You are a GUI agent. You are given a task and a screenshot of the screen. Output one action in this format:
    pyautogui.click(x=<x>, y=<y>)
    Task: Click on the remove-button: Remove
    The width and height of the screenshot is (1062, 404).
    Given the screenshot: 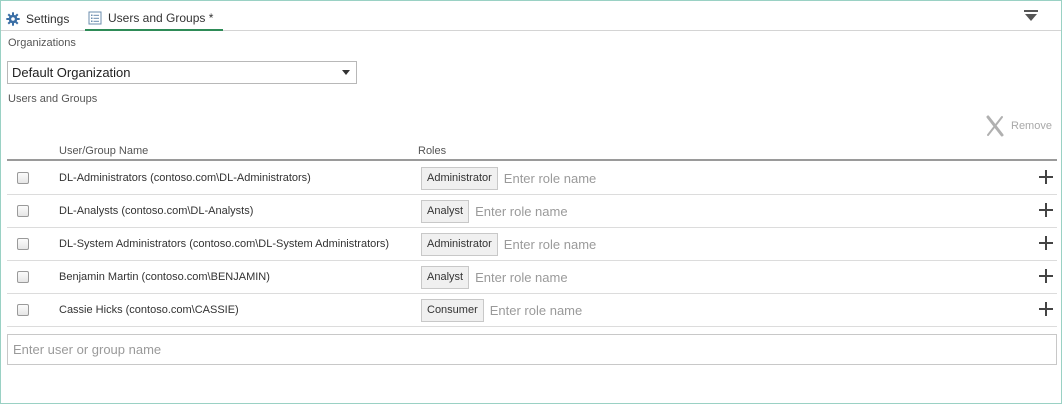 What is the action you would take?
    pyautogui.click(x=1018, y=126)
    